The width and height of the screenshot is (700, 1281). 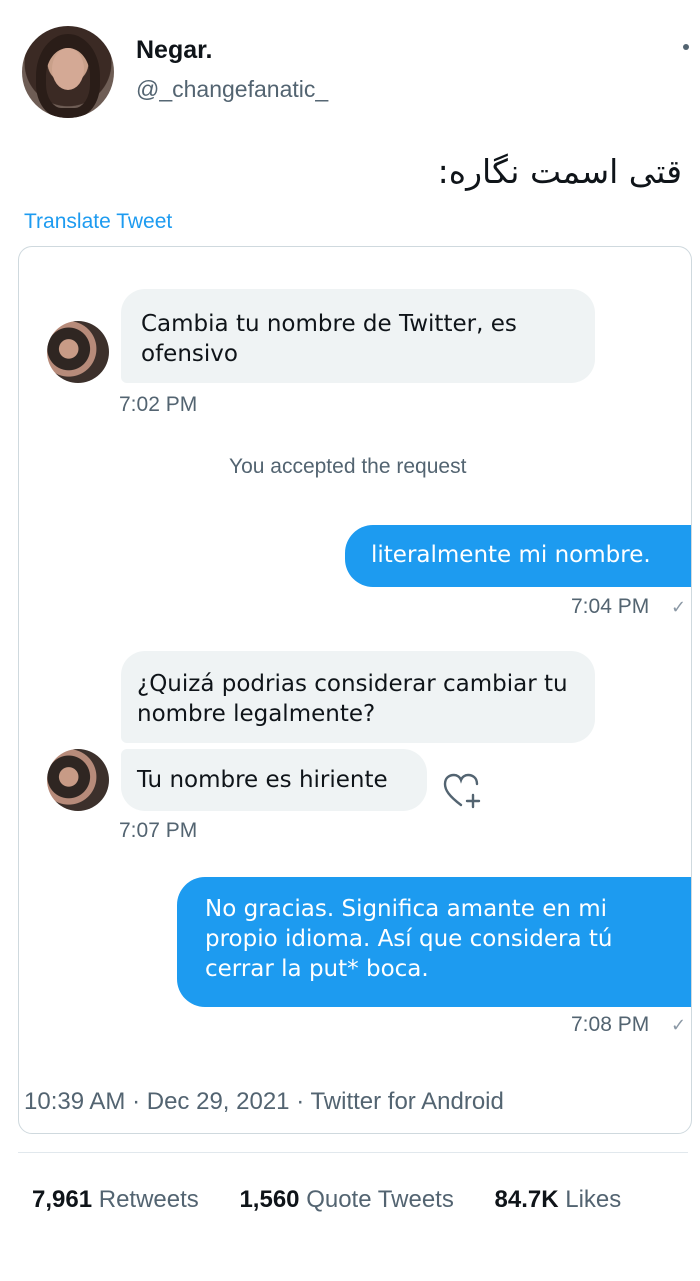 What do you see at coordinates (353, 1152) in the screenshot?
I see `divider` at bounding box center [353, 1152].